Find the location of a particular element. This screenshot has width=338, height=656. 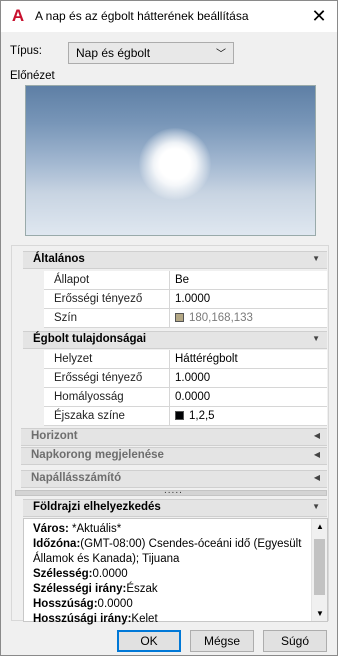

cancel-button: Mégse is located at coordinates (222, 641).